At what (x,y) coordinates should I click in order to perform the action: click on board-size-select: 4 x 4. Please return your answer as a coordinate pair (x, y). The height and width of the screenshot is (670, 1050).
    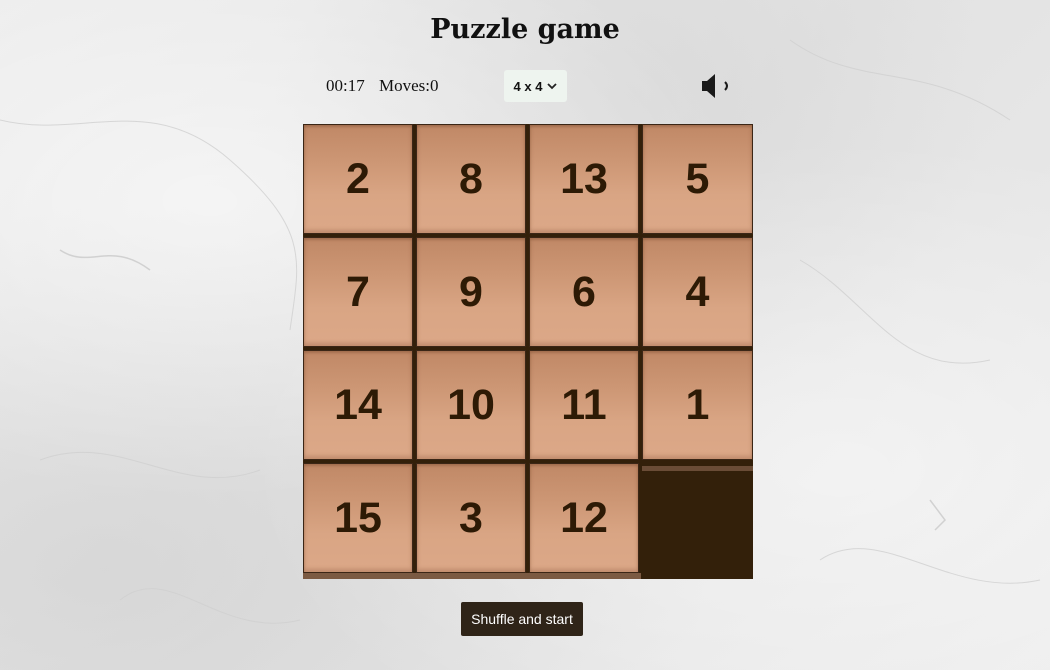
    Looking at the image, I should click on (535, 86).